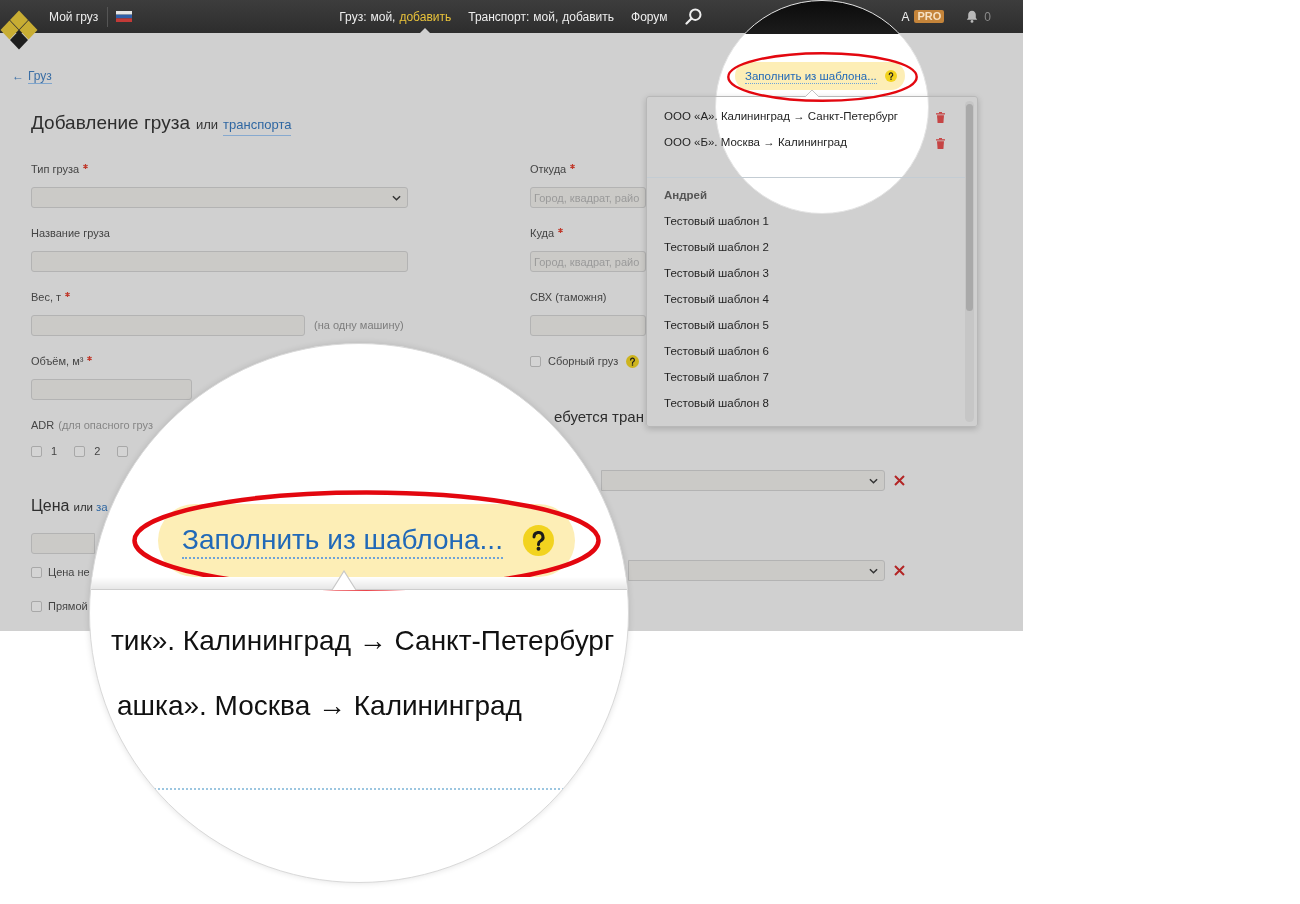 The width and height of the screenshot is (1300, 904). I want to click on section-title: Цена, so click(50, 506).